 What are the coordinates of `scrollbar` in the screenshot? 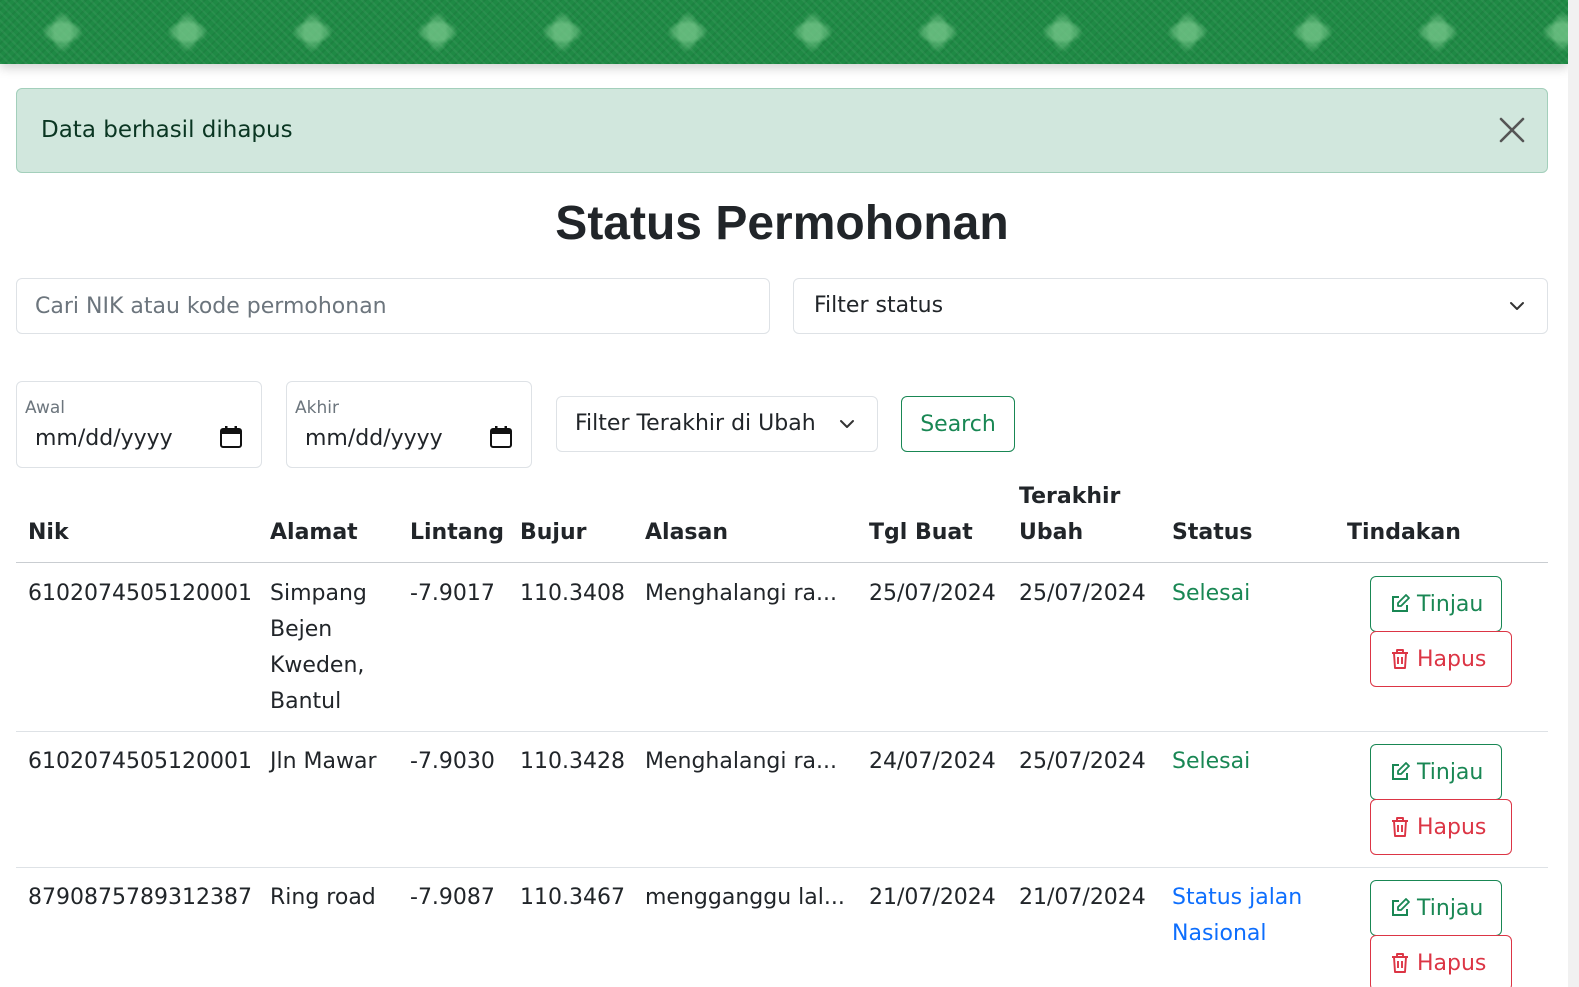 It's located at (1573, 493).